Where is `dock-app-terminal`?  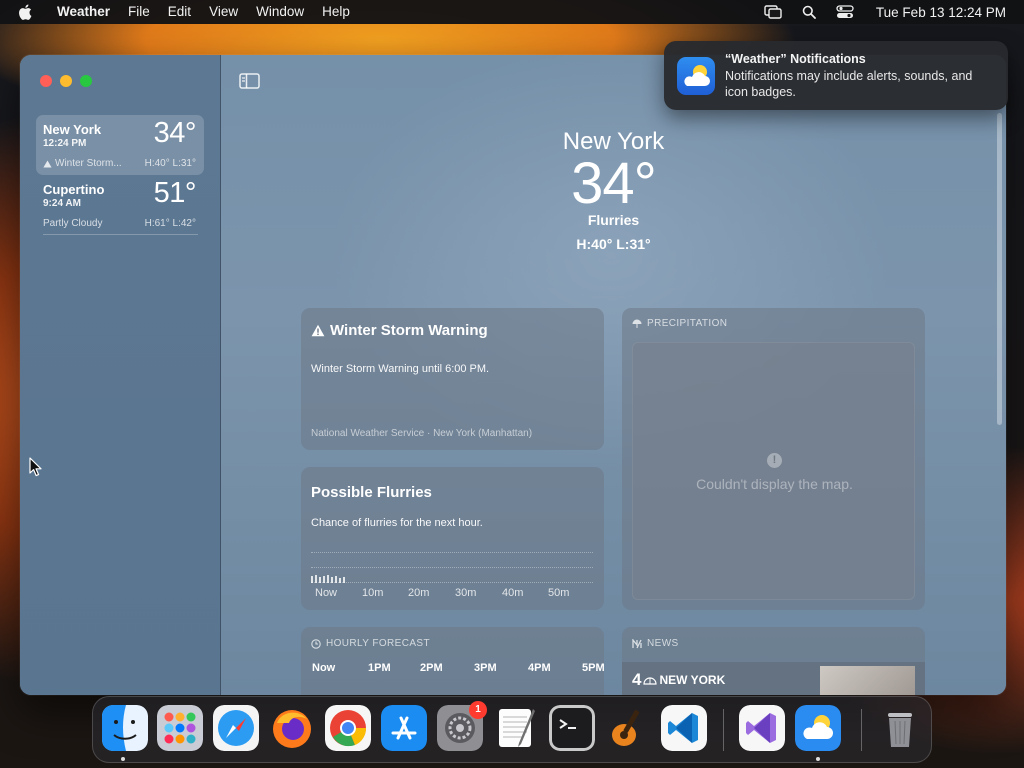
dock-app-terminal is located at coordinates (572, 728).